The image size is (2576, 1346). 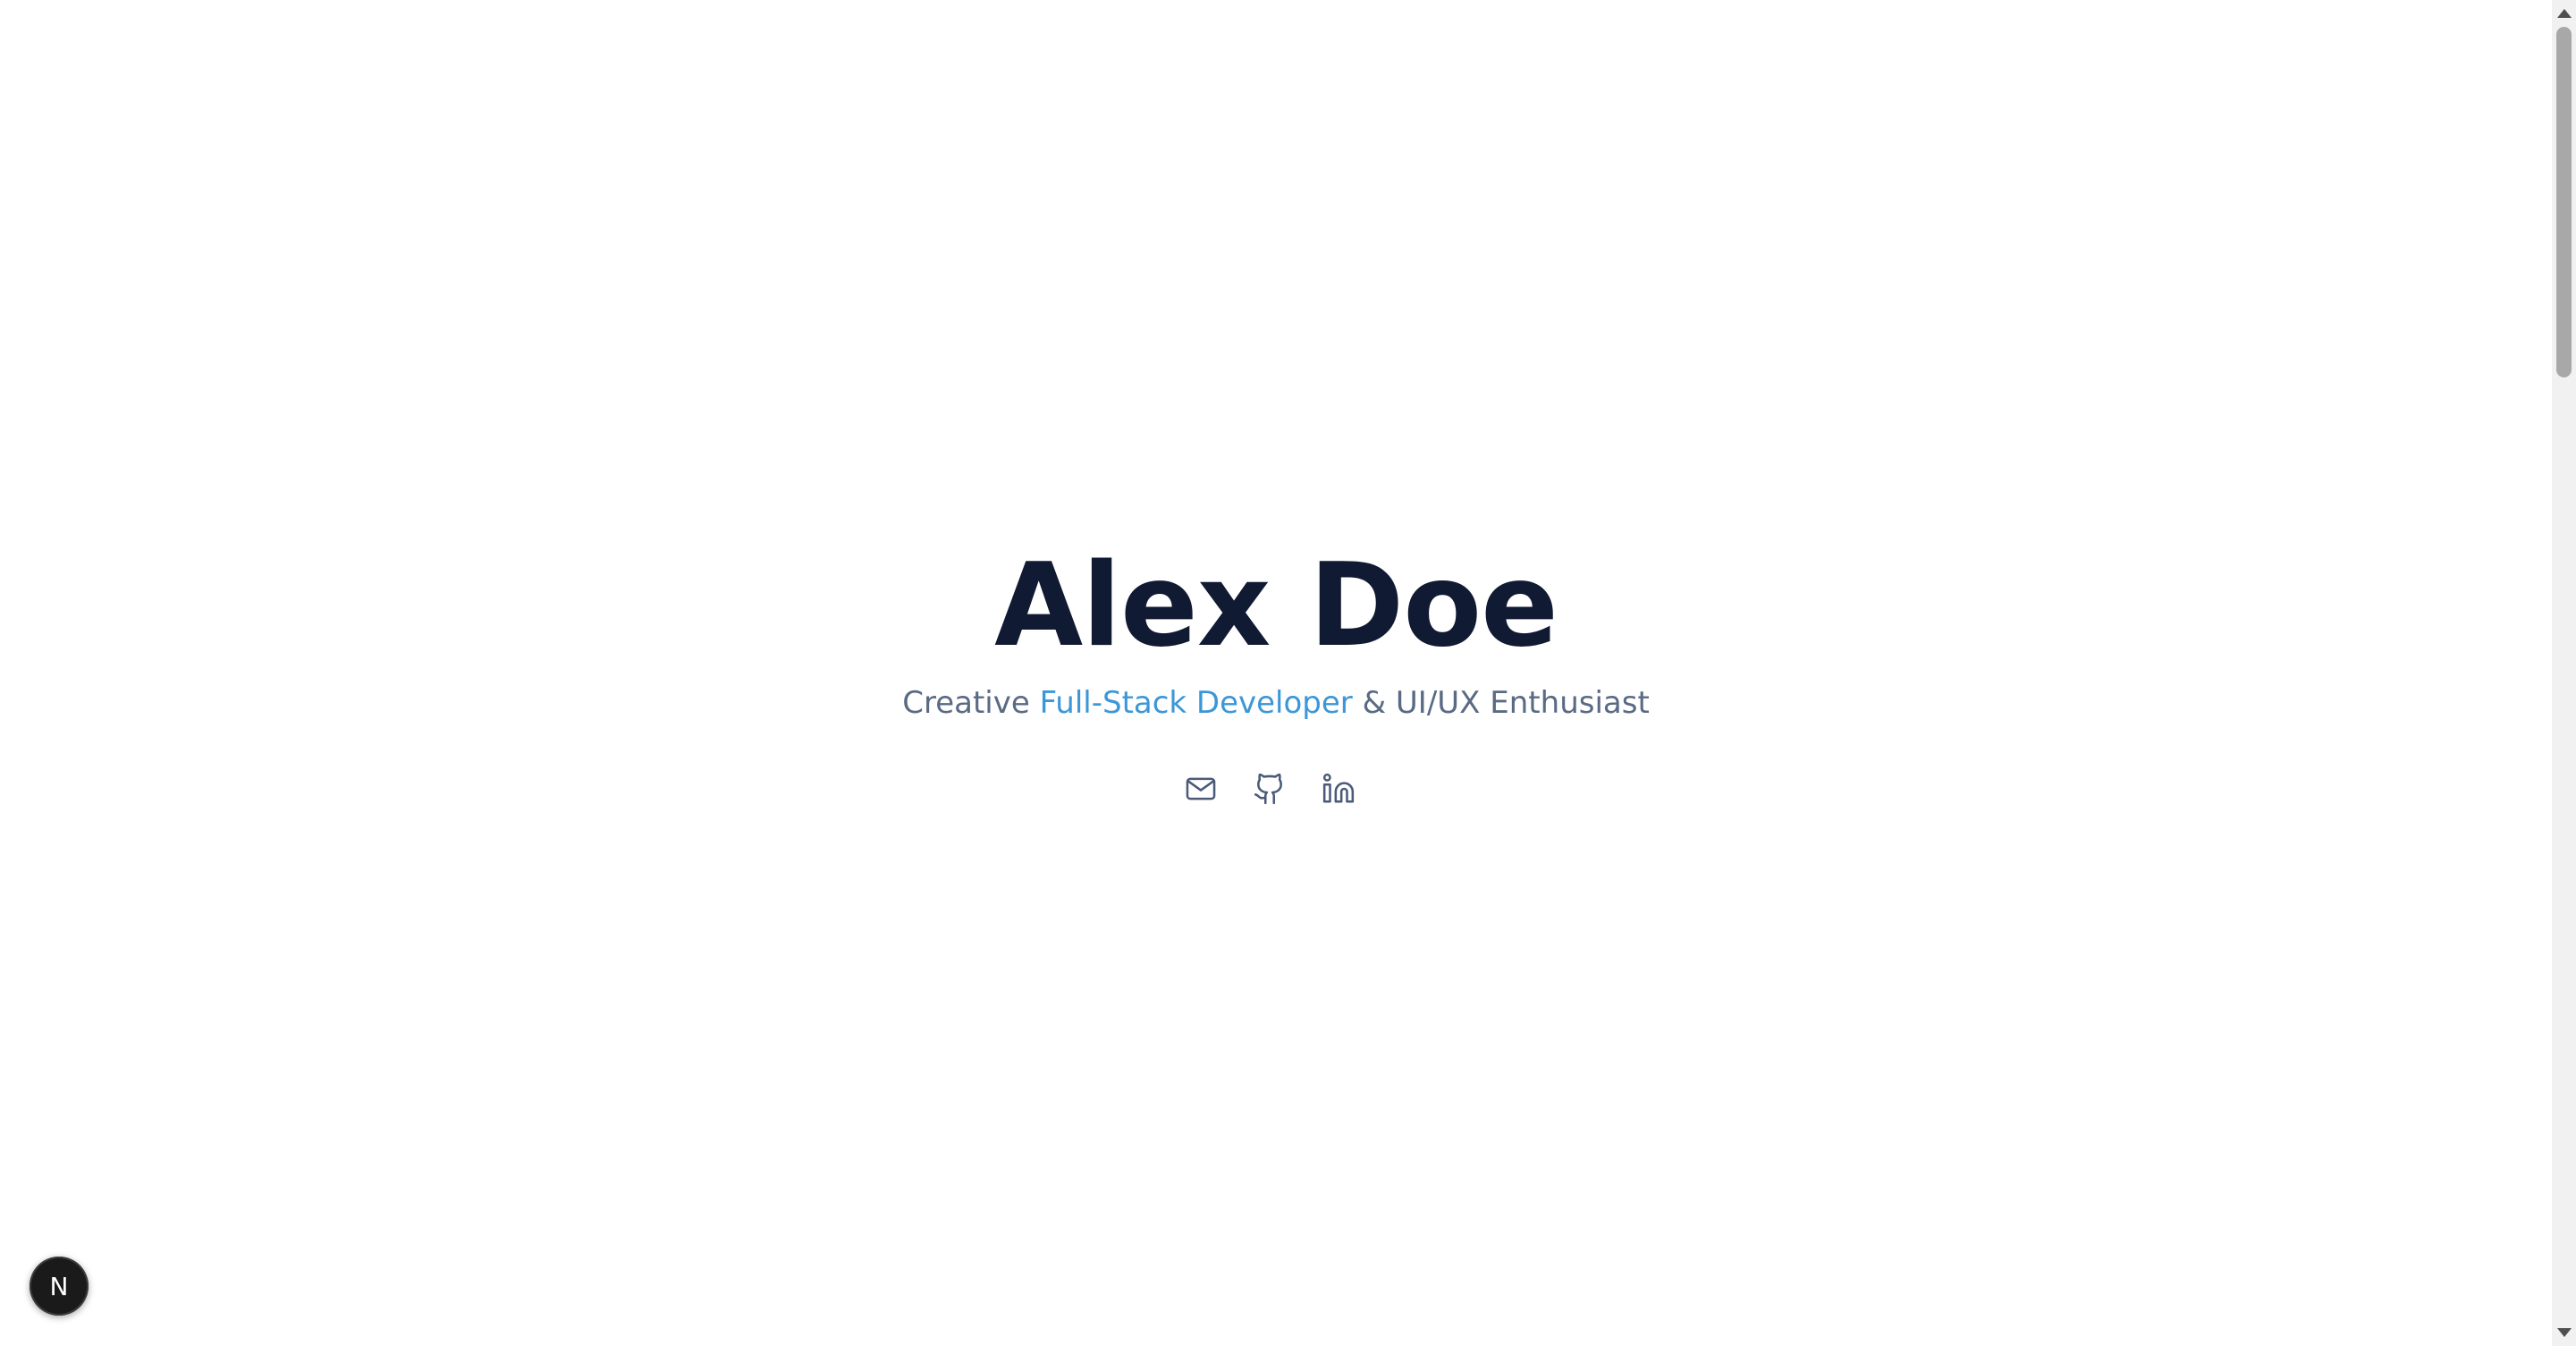 I want to click on hero-name: Alex Doe, so click(x=1276, y=606).